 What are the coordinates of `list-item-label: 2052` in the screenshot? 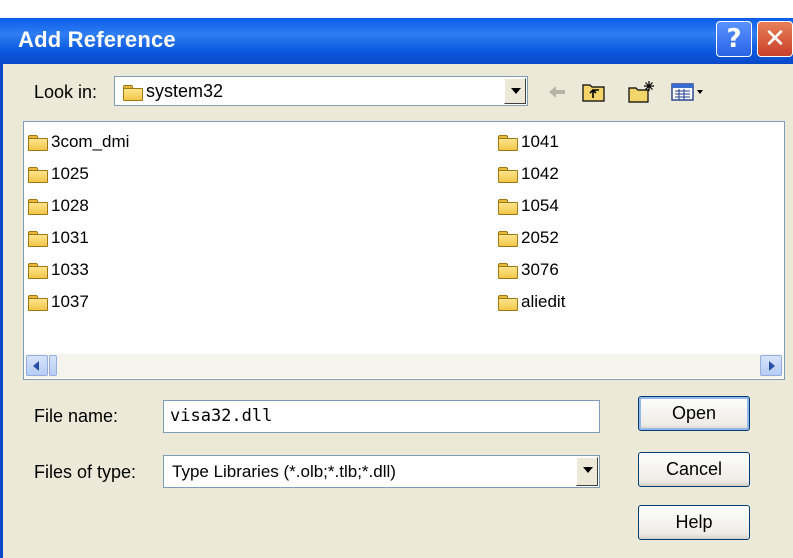 It's located at (540, 237).